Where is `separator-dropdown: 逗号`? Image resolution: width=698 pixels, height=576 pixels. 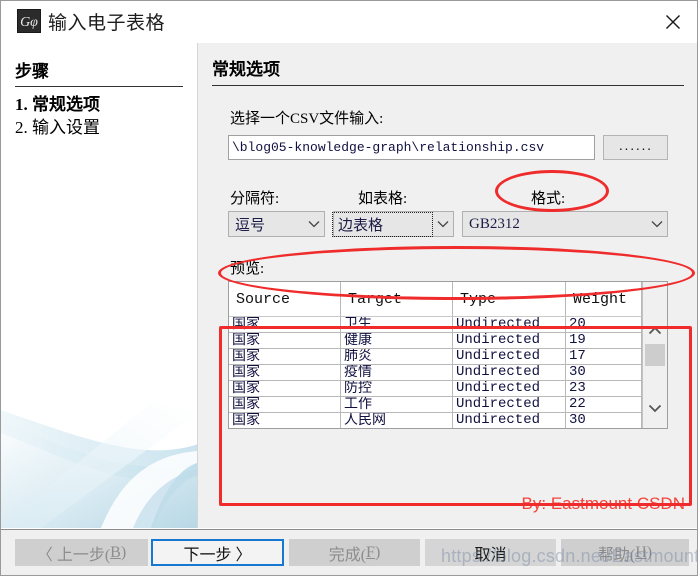
separator-dropdown: 逗号 is located at coordinates (276, 224).